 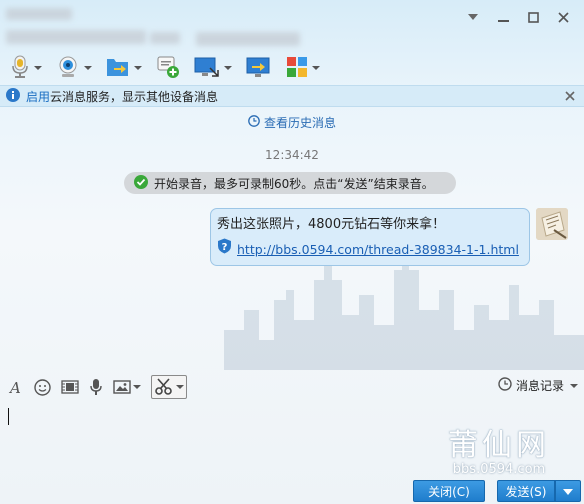 I want to click on message-record-button: 消息记录, so click(x=538, y=385).